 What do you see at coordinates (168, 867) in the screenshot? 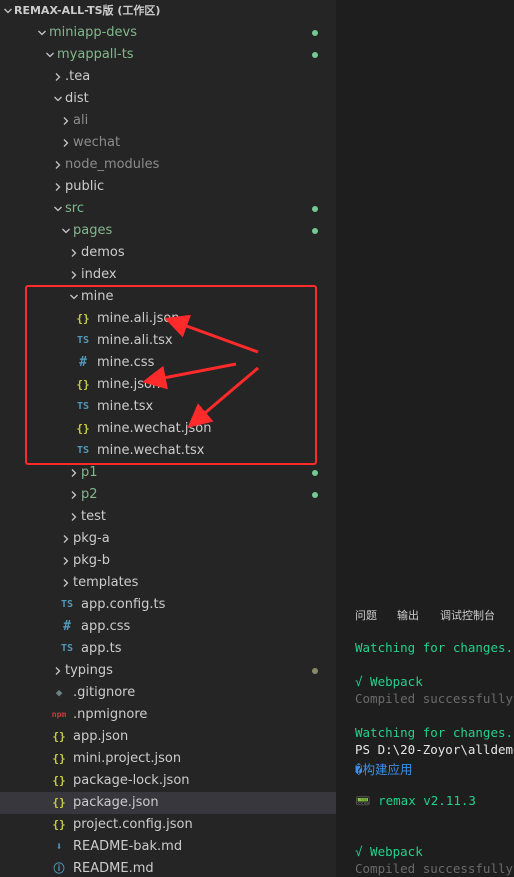
I see `file-readme-md: ⓘ README.md` at bounding box center [168, 867].